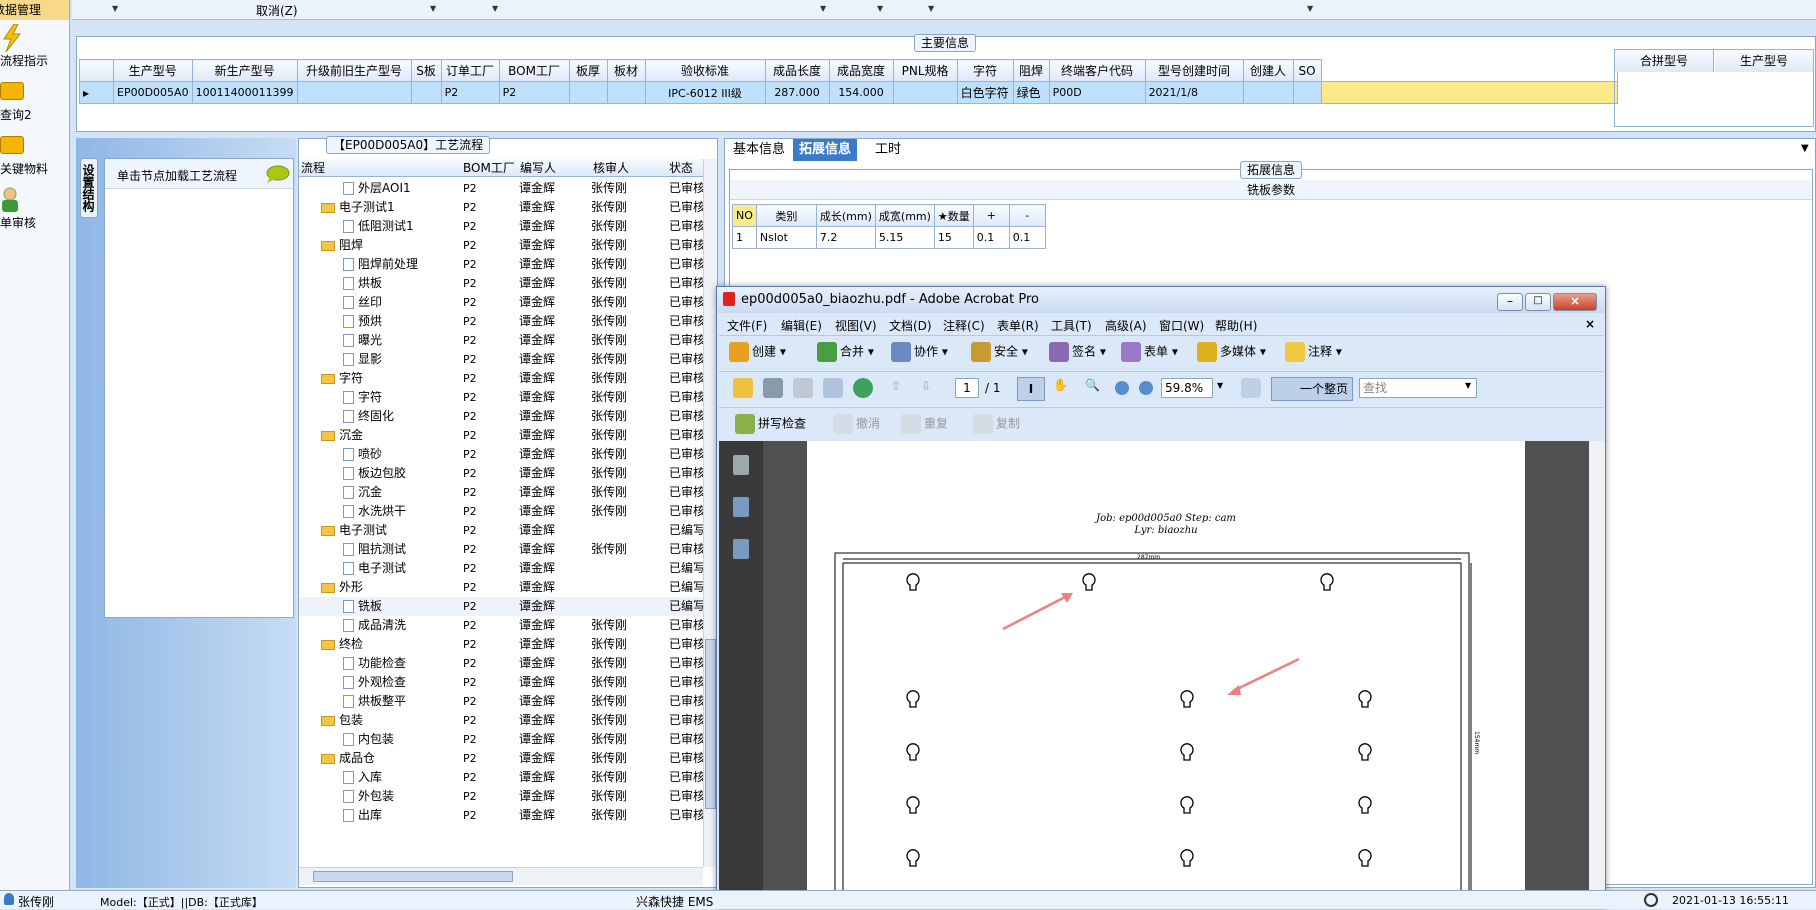 The height and width of the screenshot is (910, 1816). Describe the element at coordinates (705, 70) in the screenshot. I see `column-header: 验收标准` at that location.